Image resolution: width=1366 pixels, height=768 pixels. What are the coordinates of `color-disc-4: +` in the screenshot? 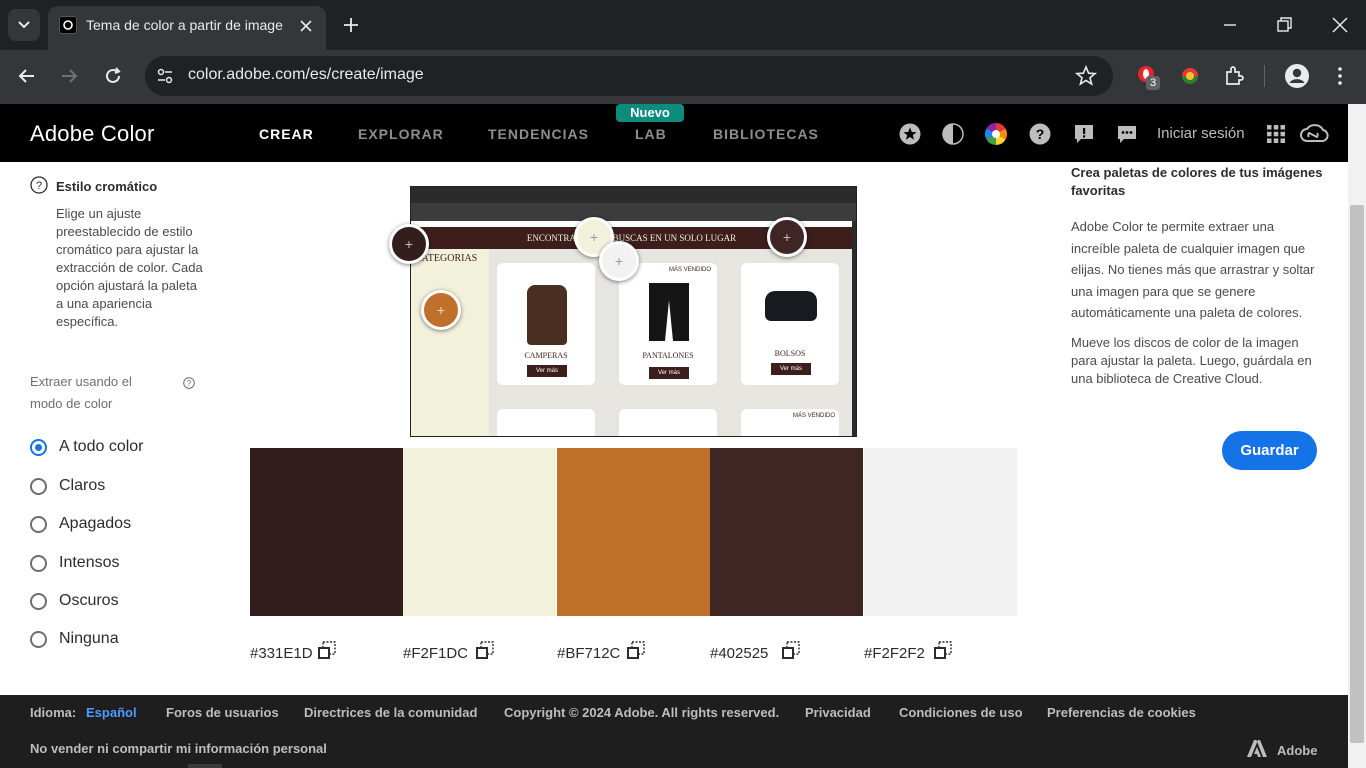 It's located at (787, 237).